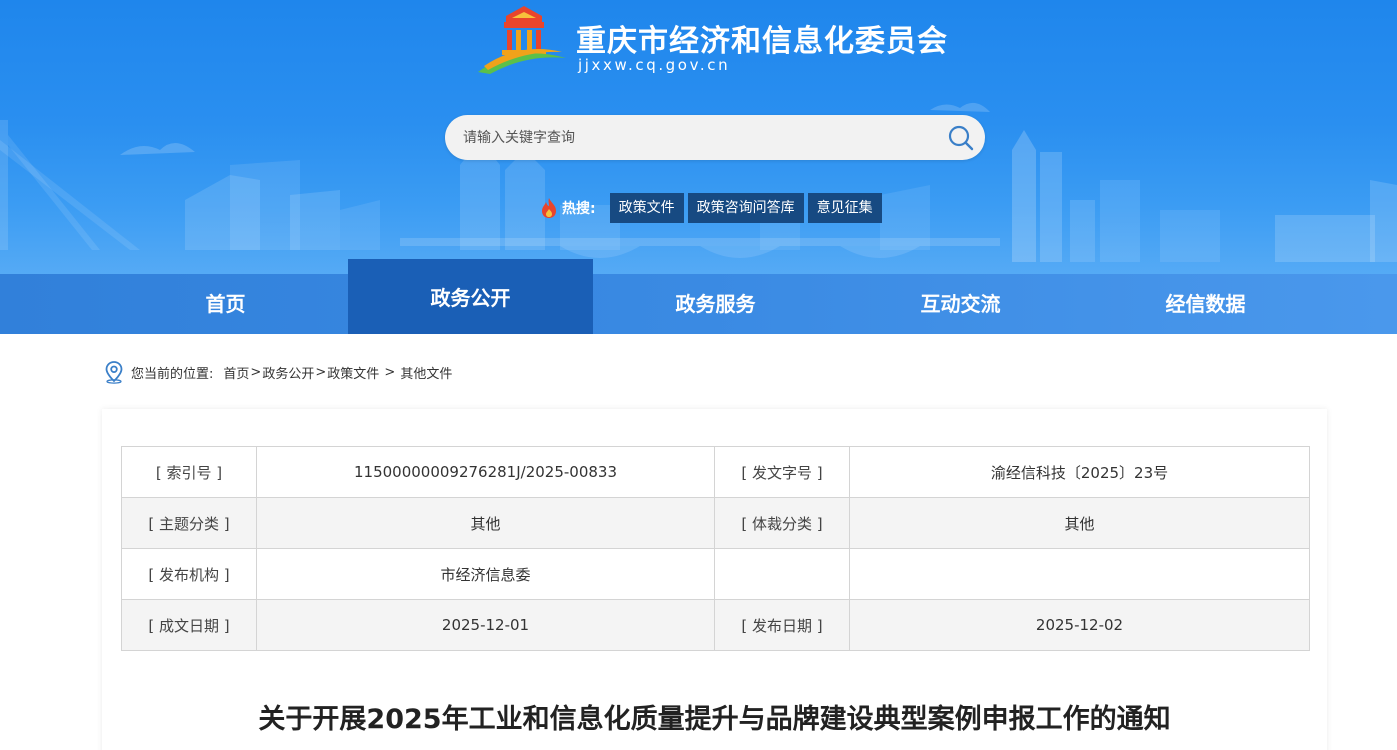 This screenshot has width=1397, height=750. What do you see at coordinates (646, 208) in the screenshot?
I see `hot-tag-policy-docs: 政策文件` at bounding box center [646, 208].